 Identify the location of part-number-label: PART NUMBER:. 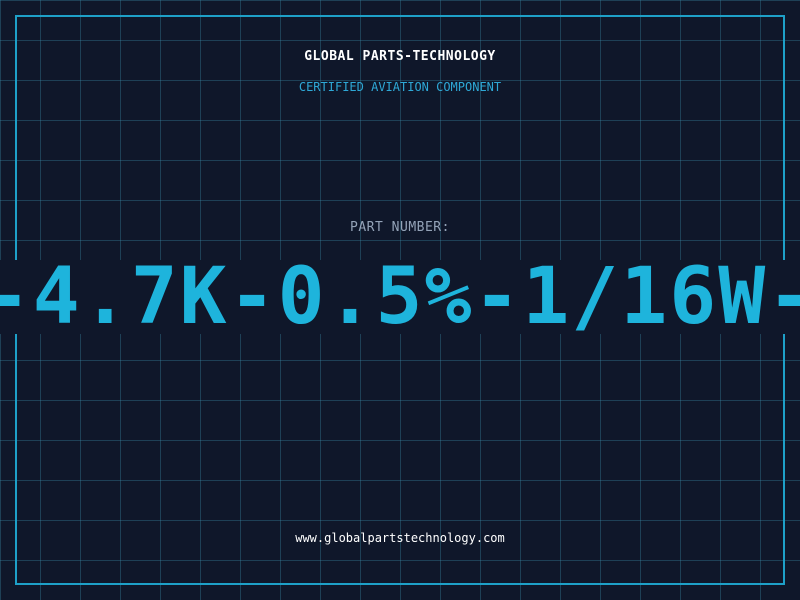
(400, 227).